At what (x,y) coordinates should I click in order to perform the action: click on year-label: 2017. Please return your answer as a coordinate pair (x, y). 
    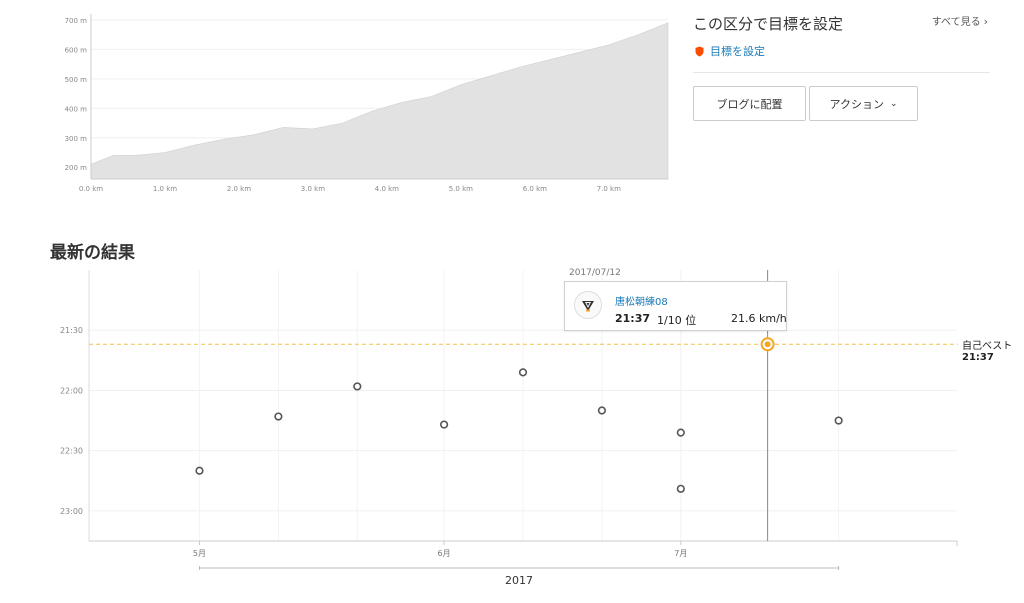
    Looking at the image, I should click on (519, 580).